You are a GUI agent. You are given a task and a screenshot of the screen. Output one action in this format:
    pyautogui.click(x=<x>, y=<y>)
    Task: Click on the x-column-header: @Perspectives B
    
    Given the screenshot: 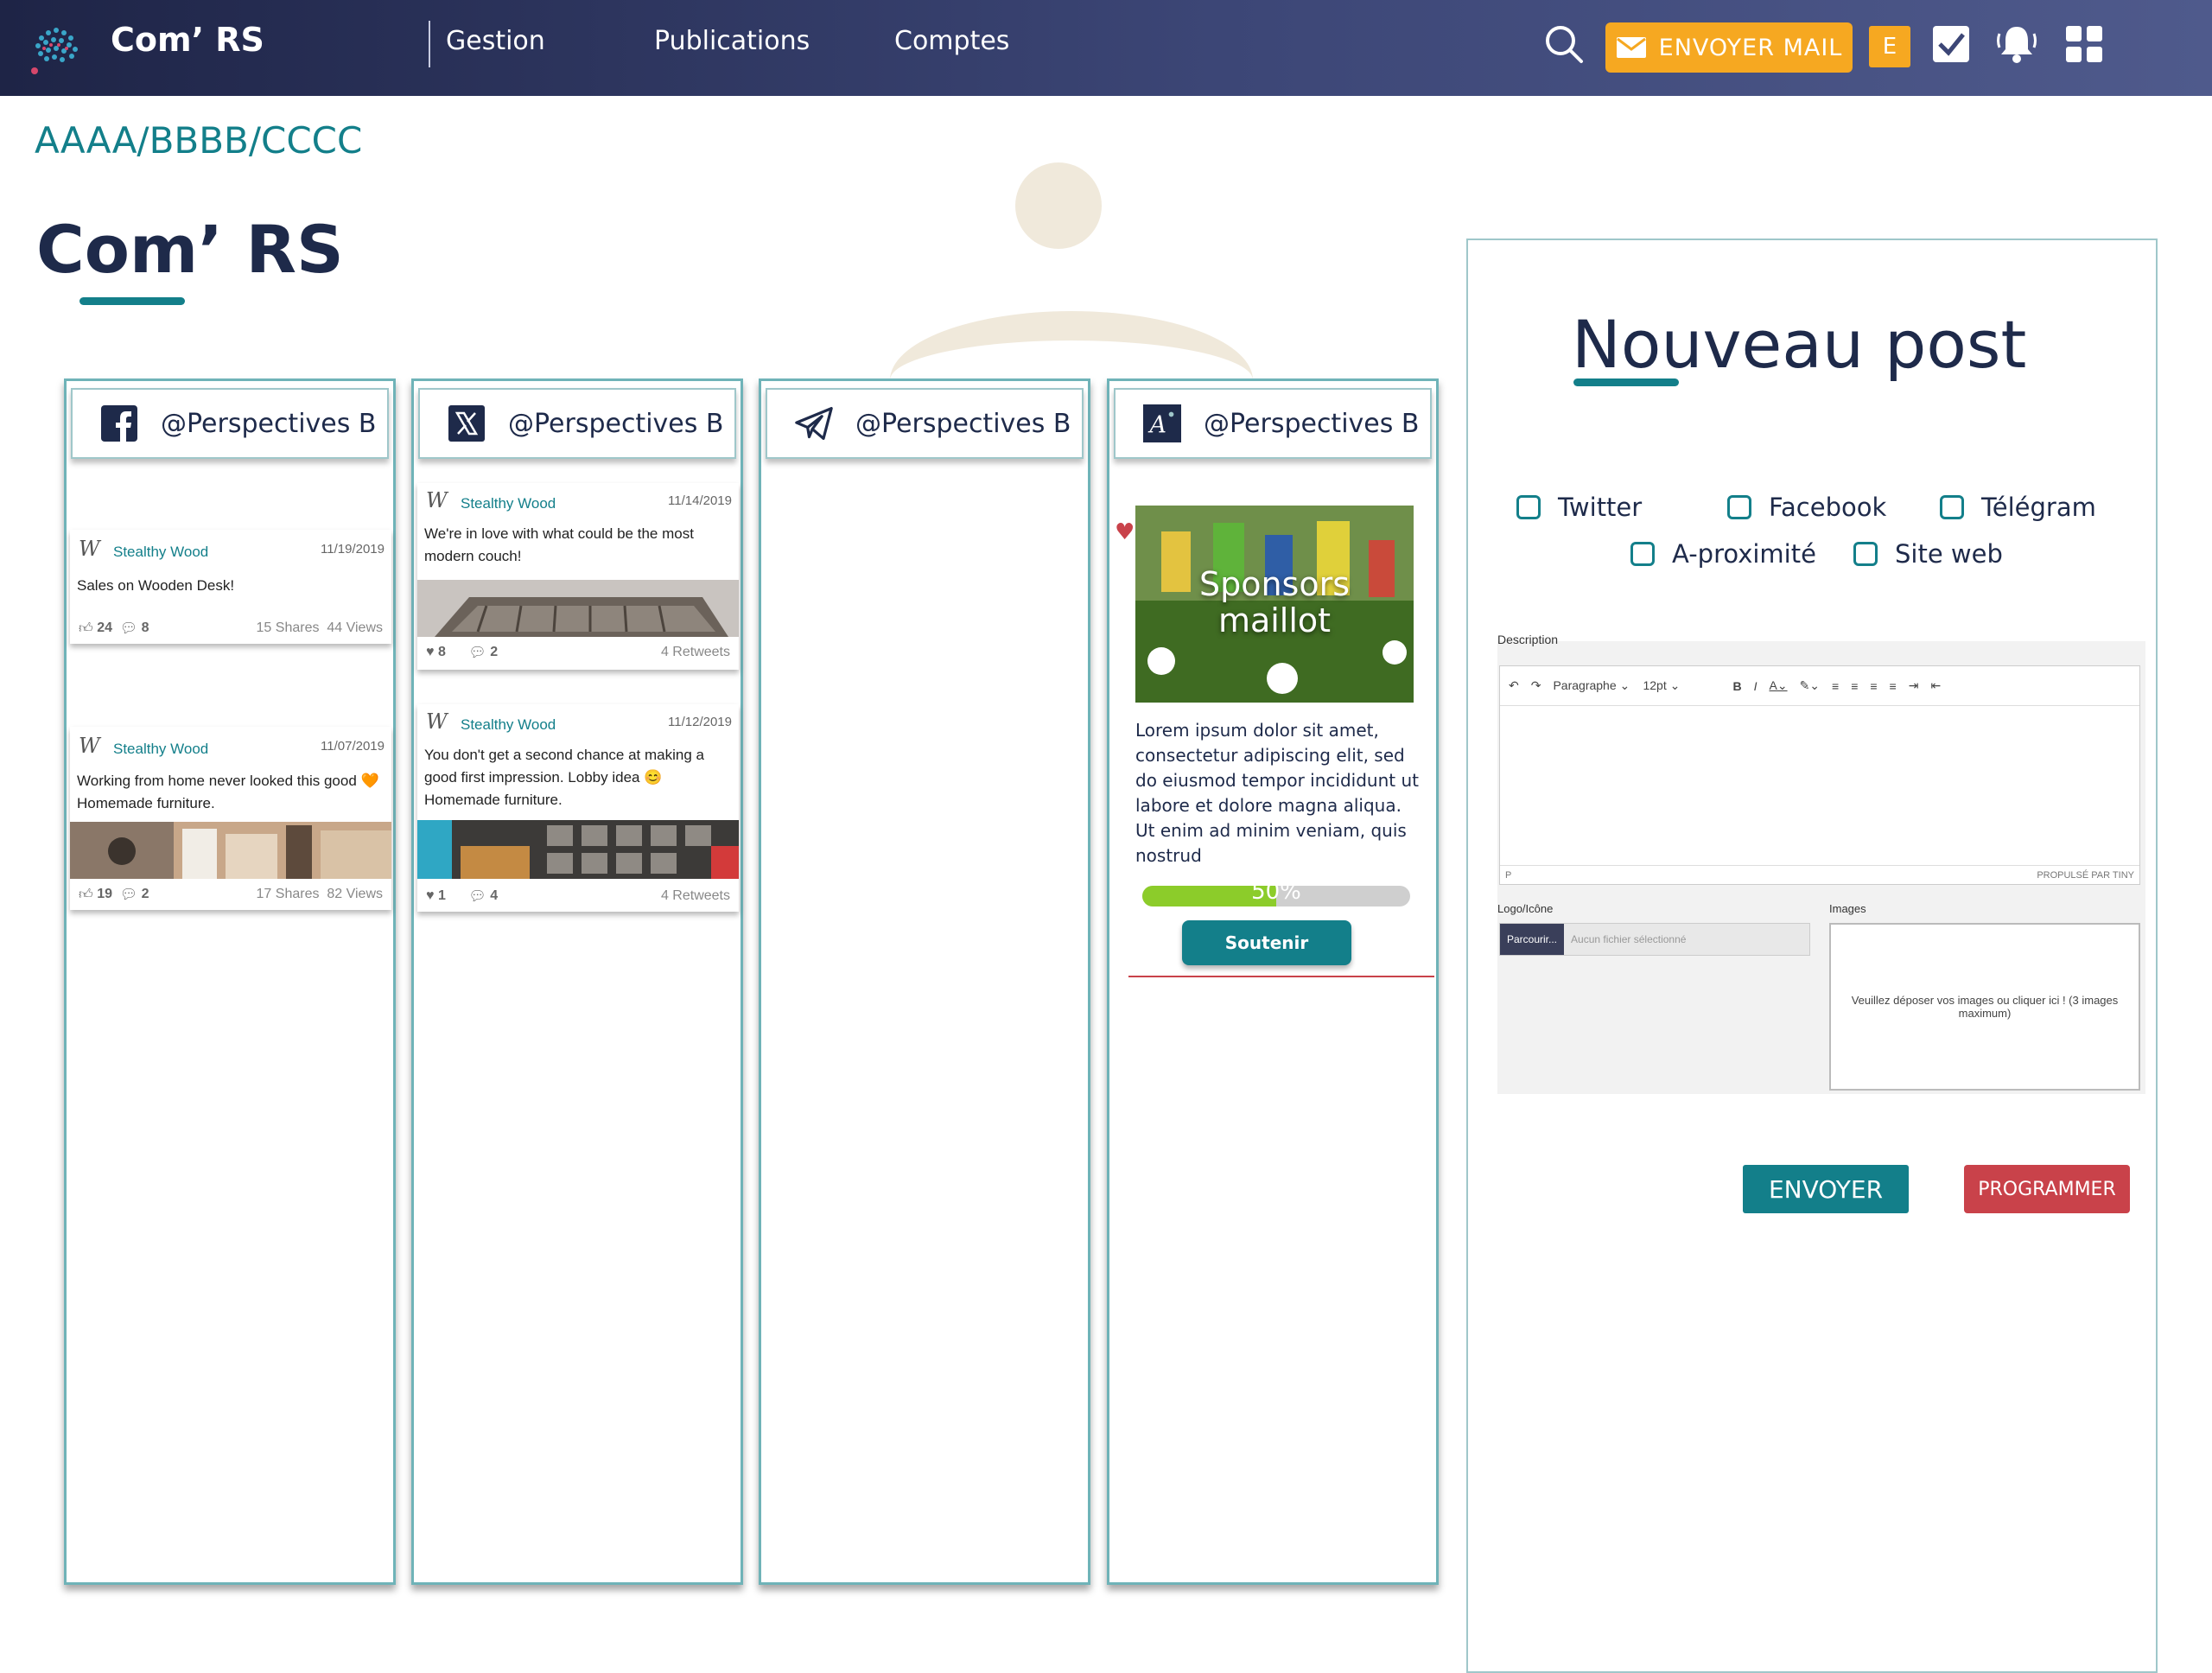 What is the action you would take?
    pyautogui.click(x=577, y=423)
    